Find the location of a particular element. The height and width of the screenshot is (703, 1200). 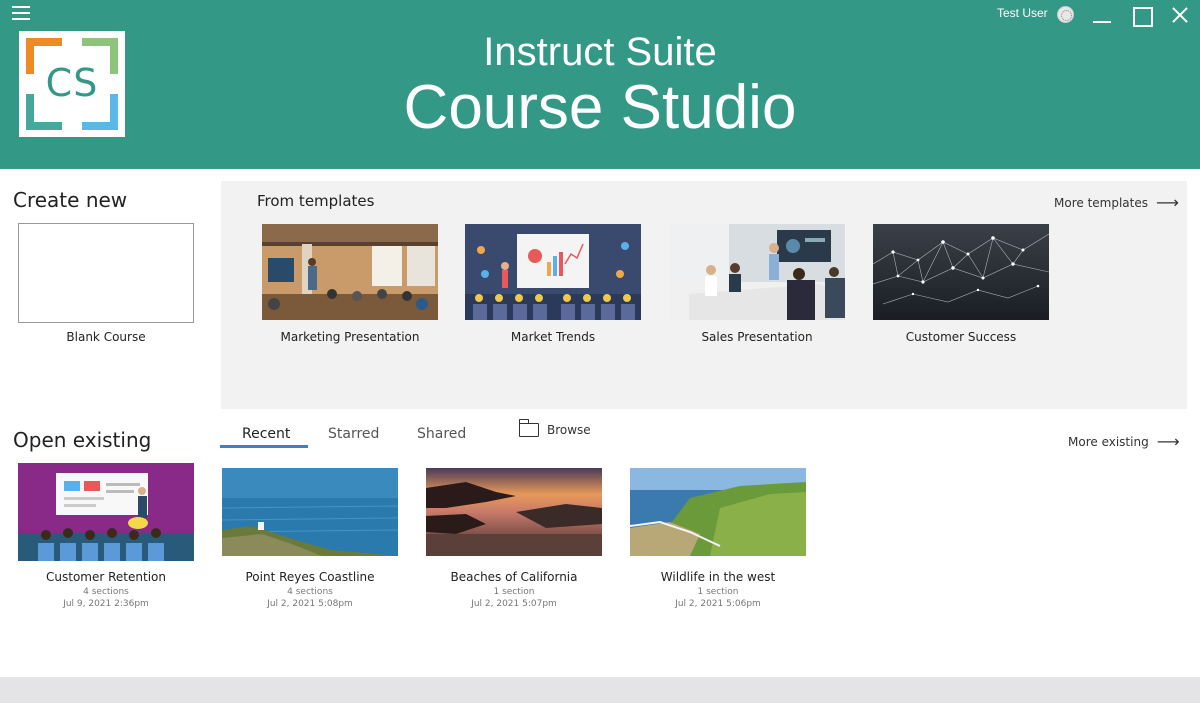

folder-icon is located at coordinates (528, 428).